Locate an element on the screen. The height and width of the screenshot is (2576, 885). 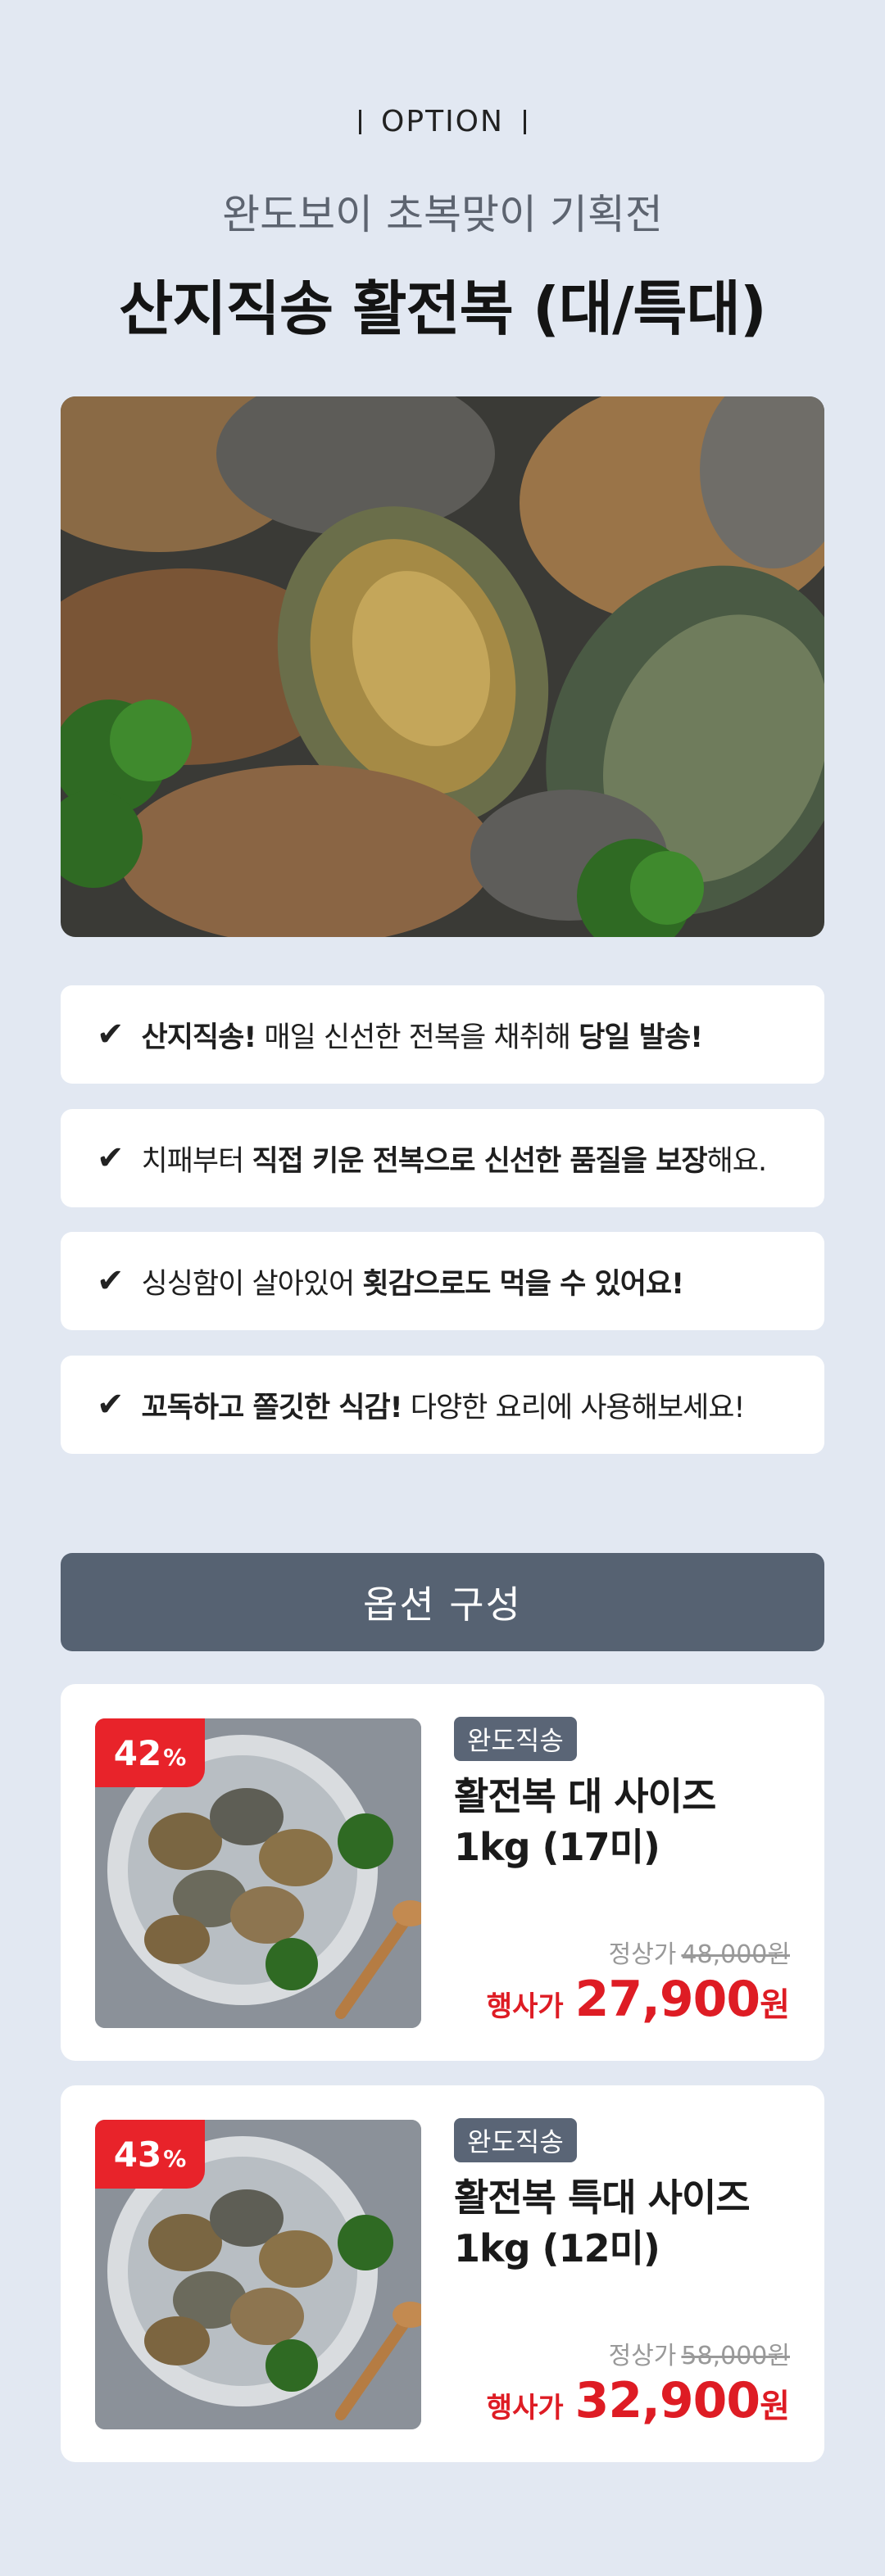
feature-text: 산지직송! 매일 신선한 전복을 채취해 당일 발송! is located at coordinates (422, 1037).